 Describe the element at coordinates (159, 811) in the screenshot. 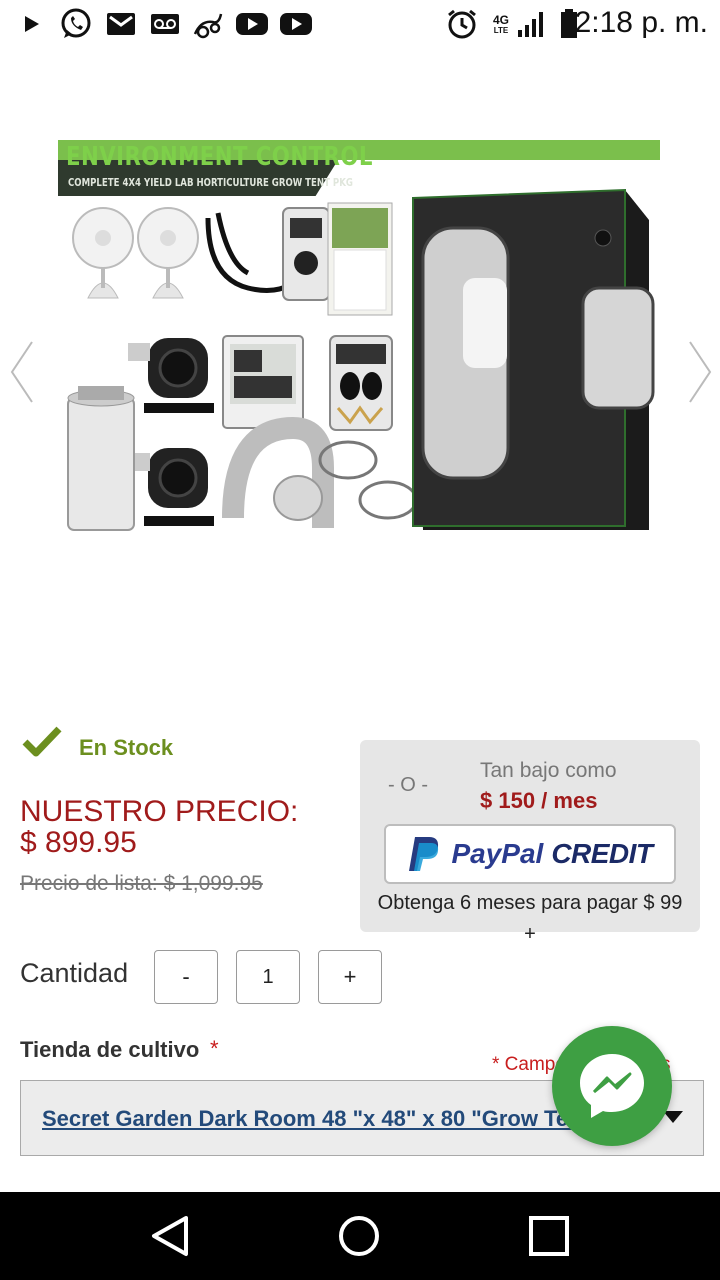

I see `price-label: NUESTRO PRECIO:` at that location.